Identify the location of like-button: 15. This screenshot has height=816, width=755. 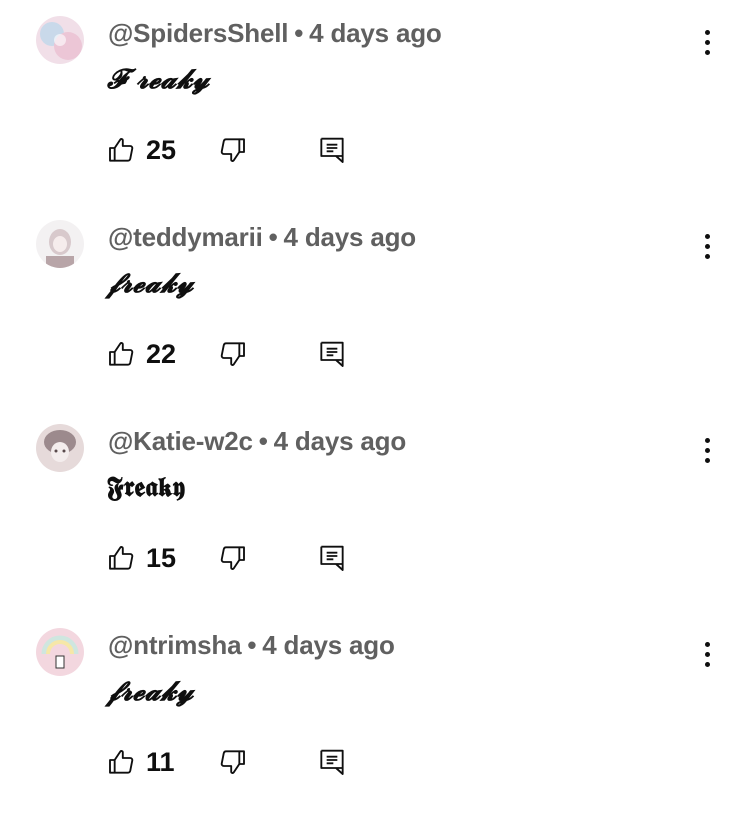
(141, 558).